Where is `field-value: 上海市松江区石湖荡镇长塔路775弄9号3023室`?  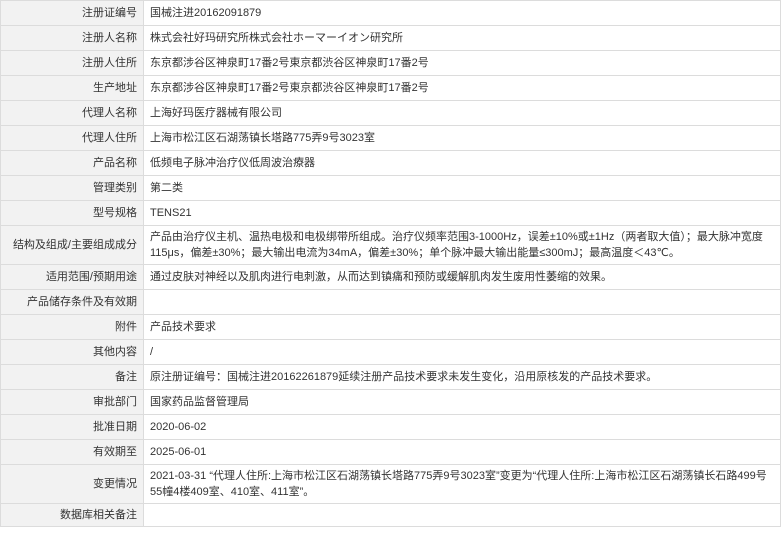 field-value: 上海市松江区石湖荡镇长塔路775弄9号3023室 is located at coordinates (462, 138).